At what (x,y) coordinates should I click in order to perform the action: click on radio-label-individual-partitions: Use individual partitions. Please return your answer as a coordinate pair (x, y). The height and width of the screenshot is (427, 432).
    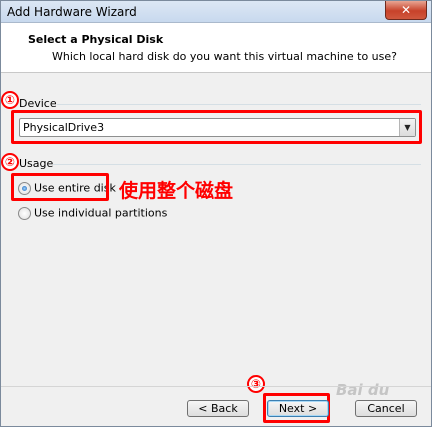
    Looking at the image, I should click on (101, 213).